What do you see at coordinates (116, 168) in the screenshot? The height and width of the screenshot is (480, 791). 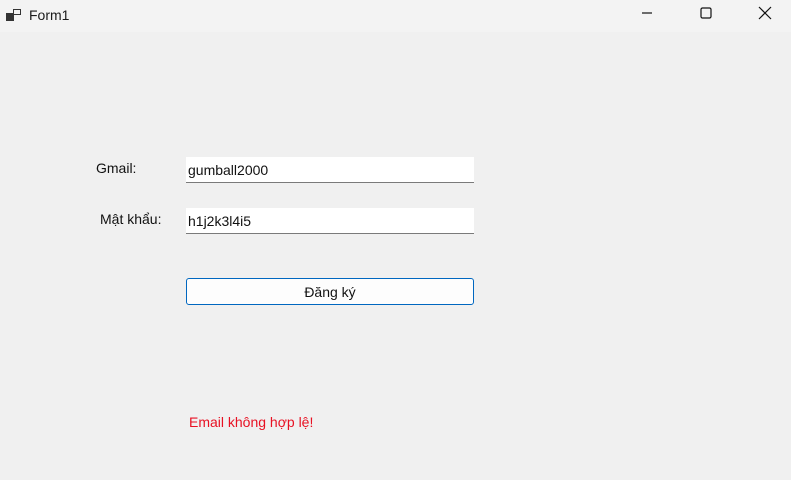 I see `gmail-label: Gmail:` at bounding box center [116, 168].